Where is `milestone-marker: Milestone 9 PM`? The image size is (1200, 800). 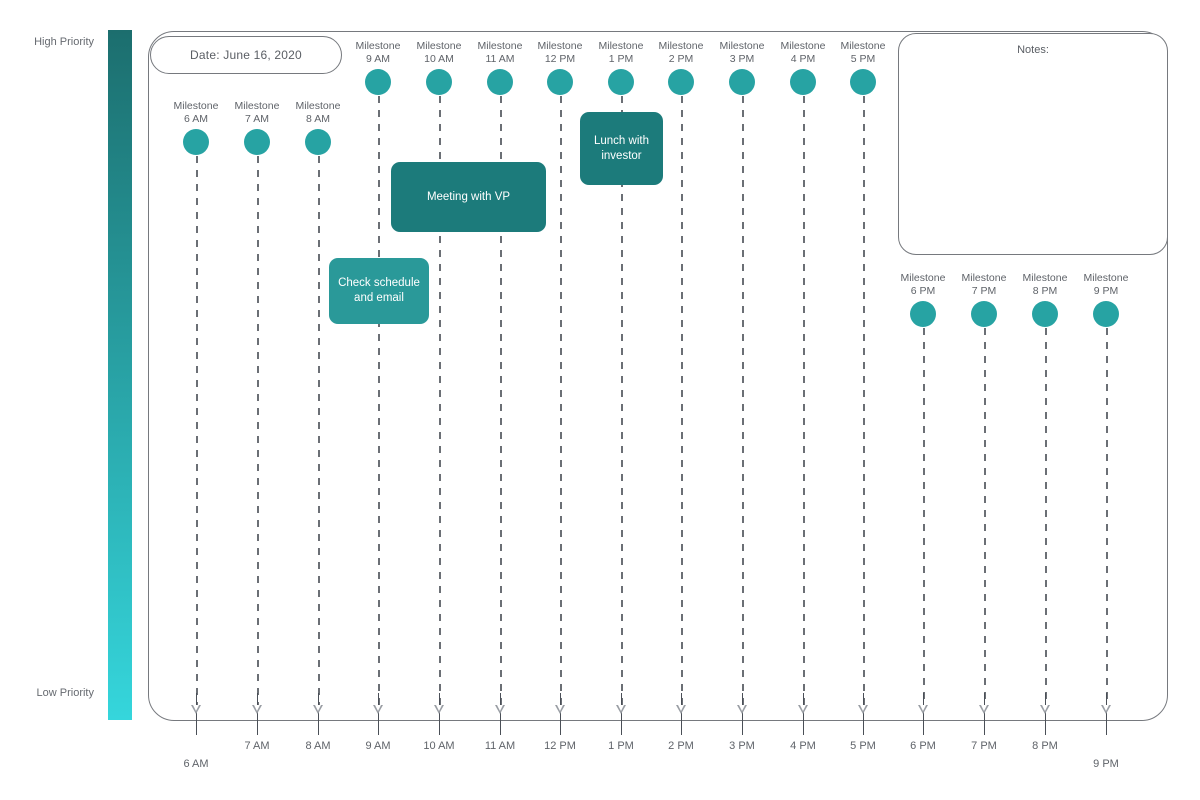
milestone-marker: Milestone 9 PM is located at coordinates (1106, 299).